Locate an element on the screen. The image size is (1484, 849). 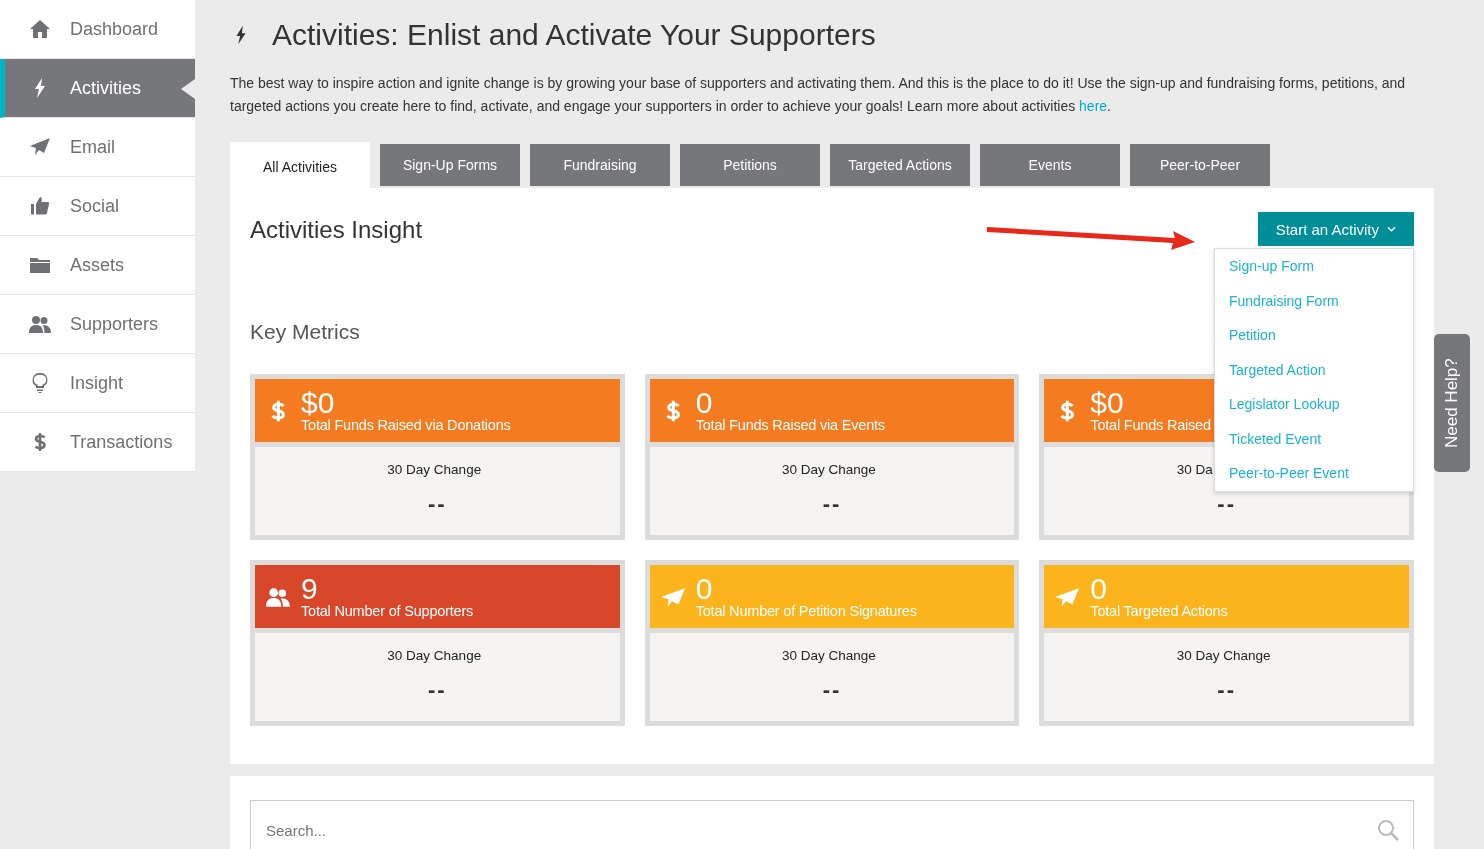
metric-value: 9 is located at coordinates (309, 589).